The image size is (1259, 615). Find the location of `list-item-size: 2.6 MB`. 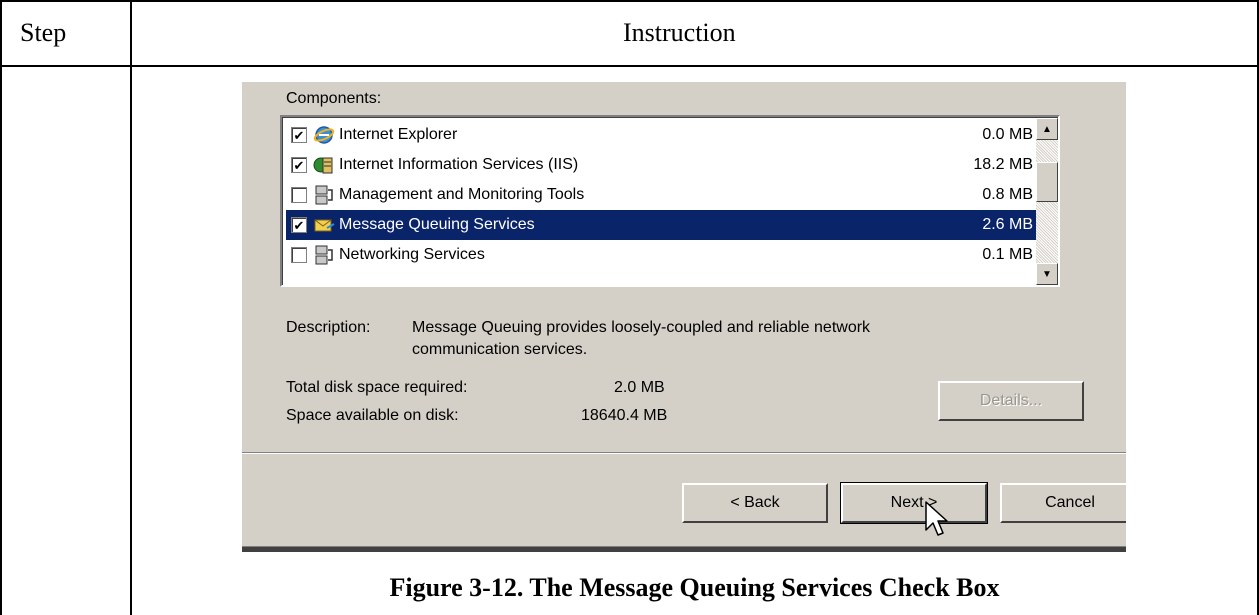

list-item-size: 2.6 MB is located at coordinates (1007, 224).